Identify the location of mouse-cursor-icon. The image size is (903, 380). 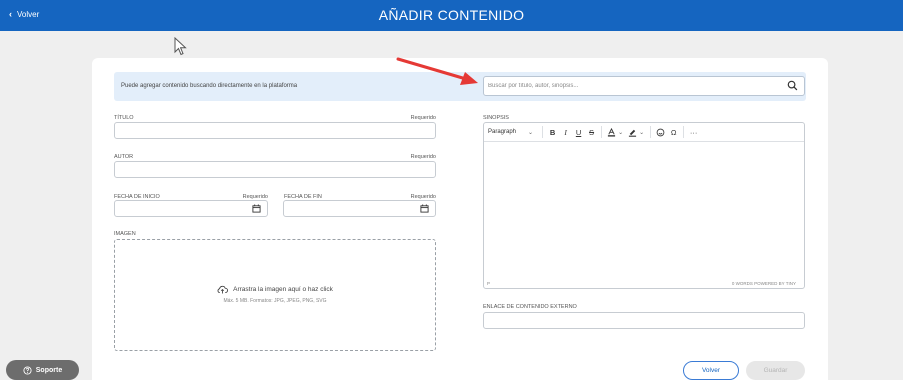
(180, 46).